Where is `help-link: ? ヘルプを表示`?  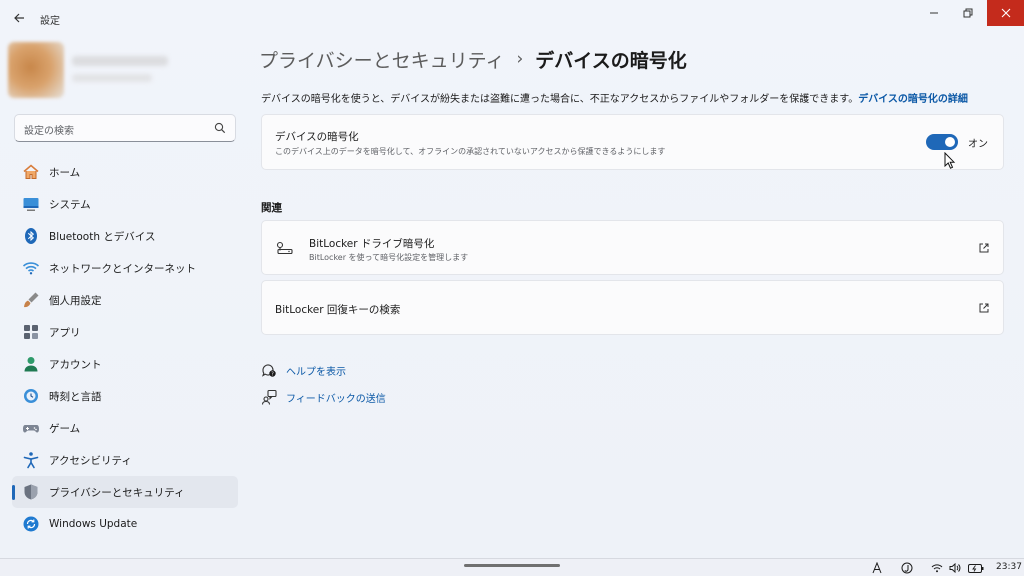 help-link: ? ヘルプを表示 is located at coordinates (303, 370).